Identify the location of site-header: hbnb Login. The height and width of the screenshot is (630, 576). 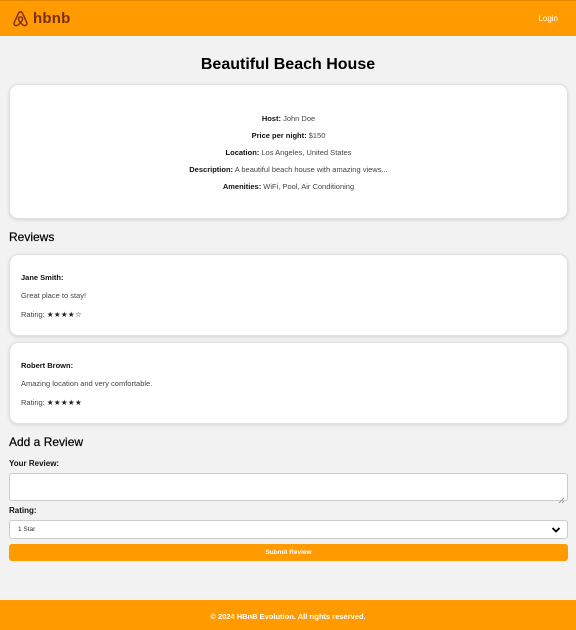
(288, 18).